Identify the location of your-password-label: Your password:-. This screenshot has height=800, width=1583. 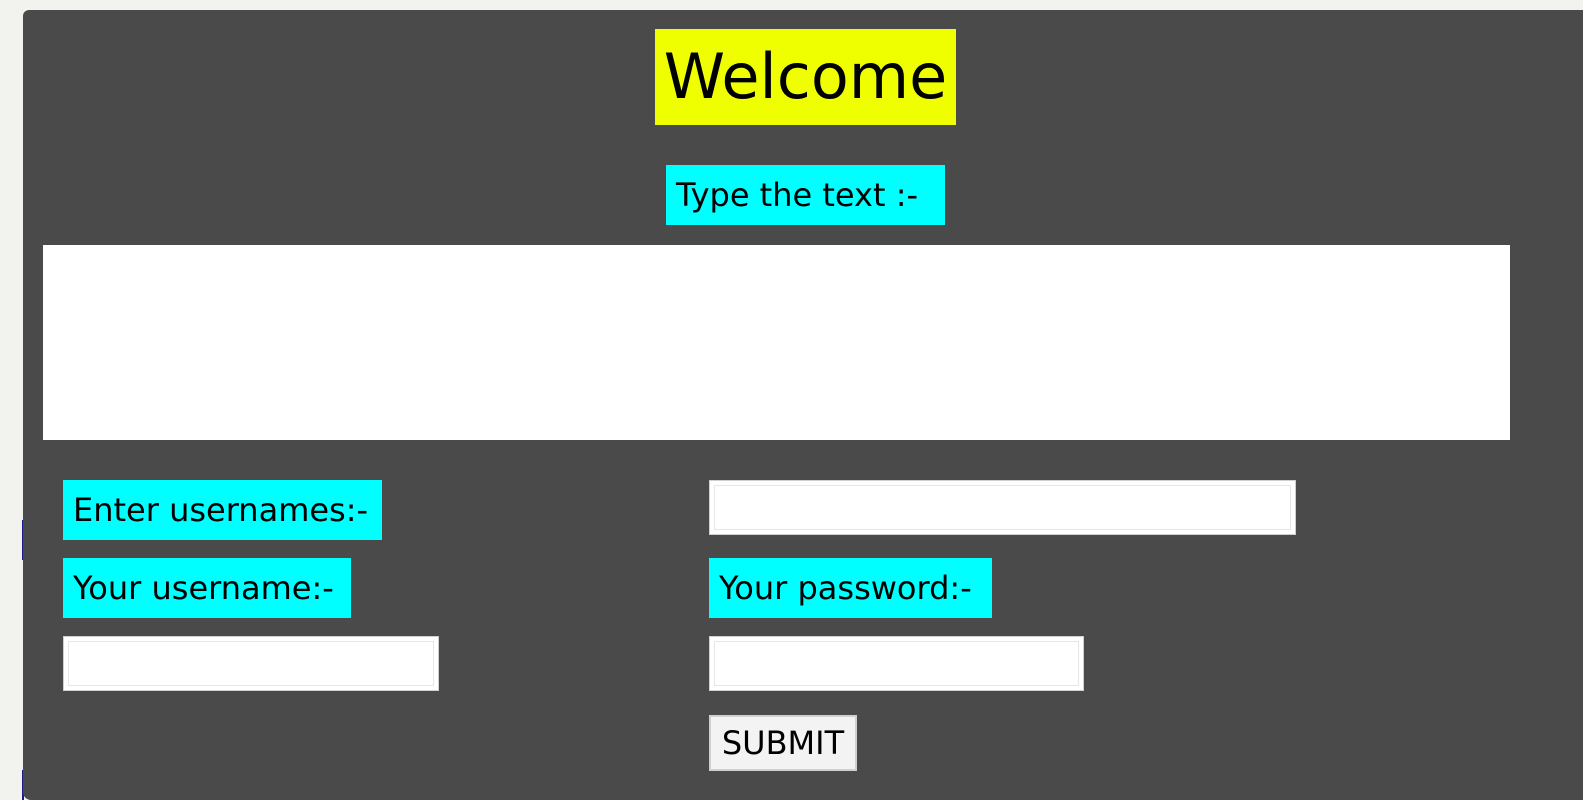
(850, 588).